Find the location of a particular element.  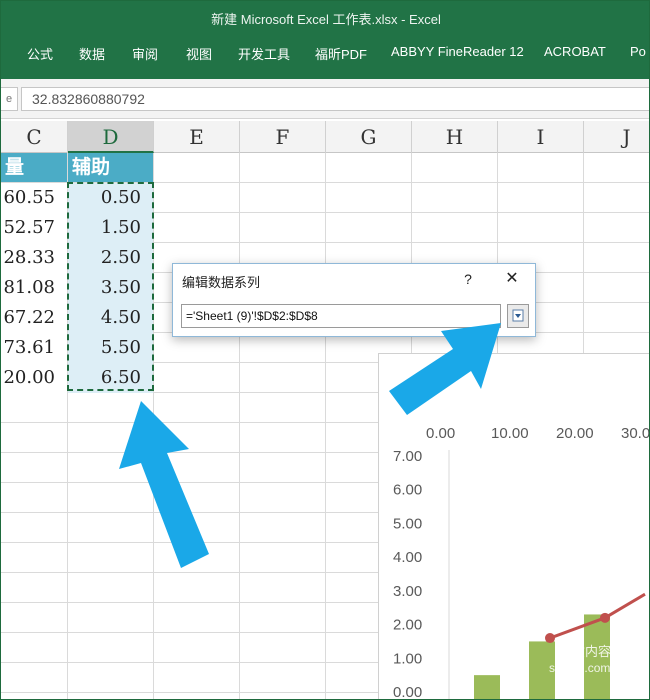

arrow-to-dialog-icon is located at coordinates (445, 369).